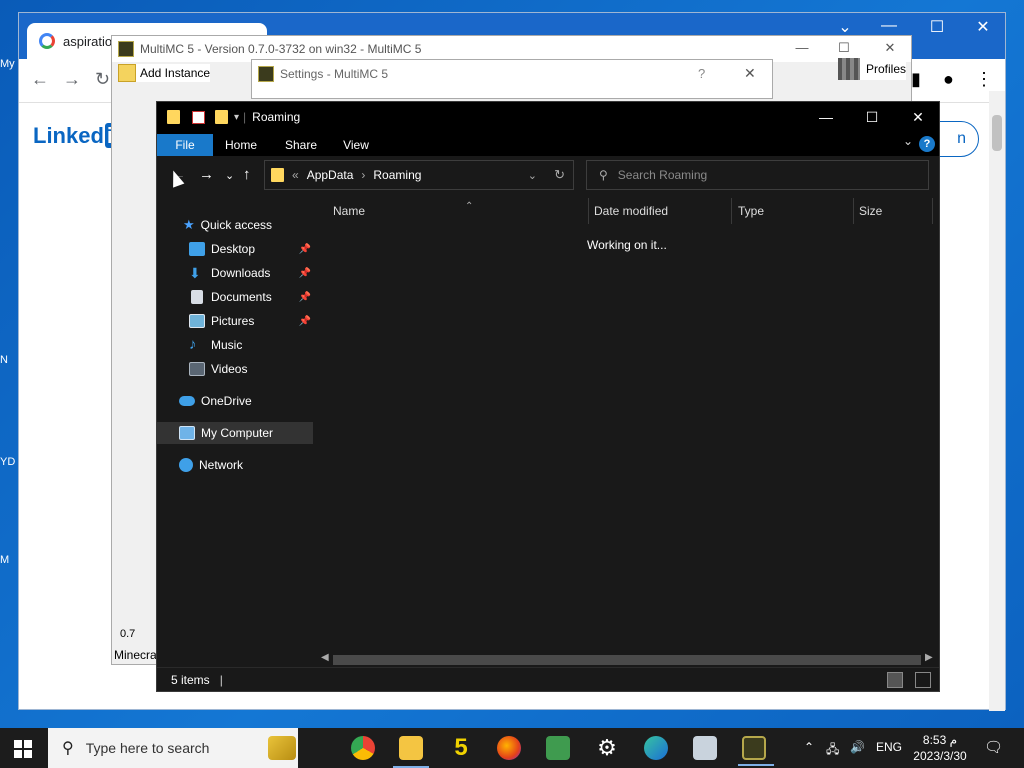  What do you see at coordinates (997, 401) in the screenshot?
I see `chrome-scrollbar` at bounding box center [997, 401].